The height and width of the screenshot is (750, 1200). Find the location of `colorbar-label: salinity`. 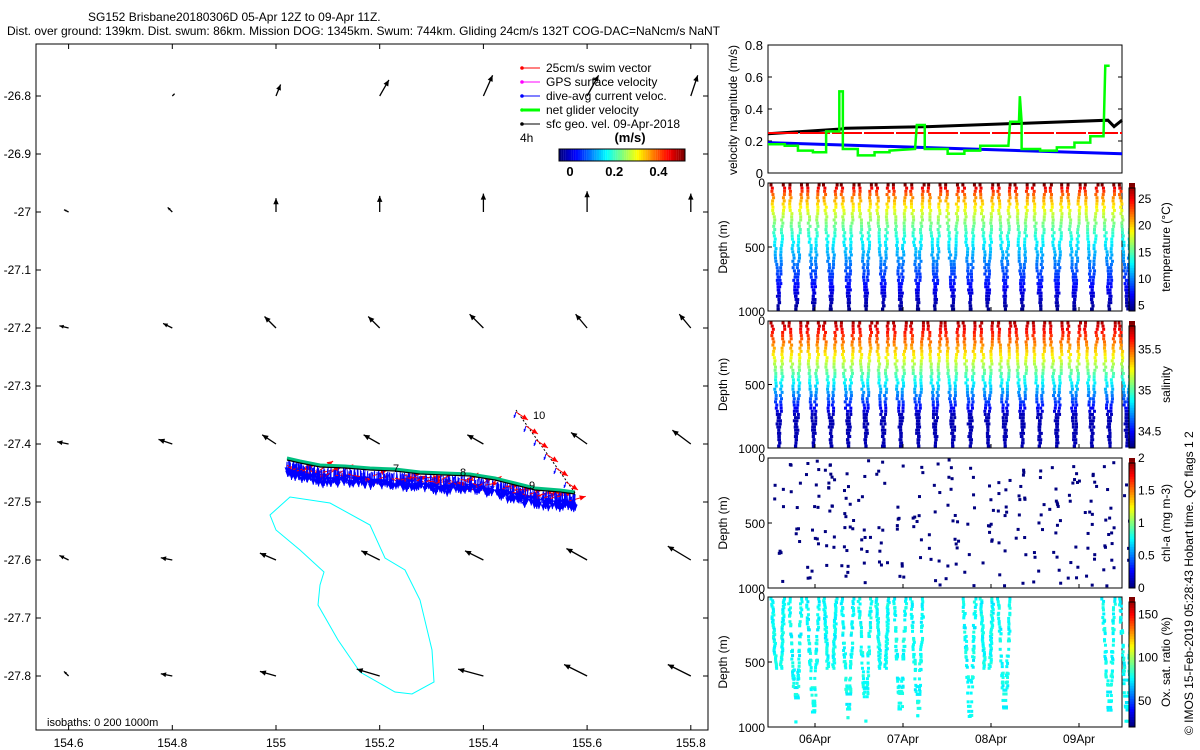

colorbar-label: salinity is located at coordinates (1166, 384).